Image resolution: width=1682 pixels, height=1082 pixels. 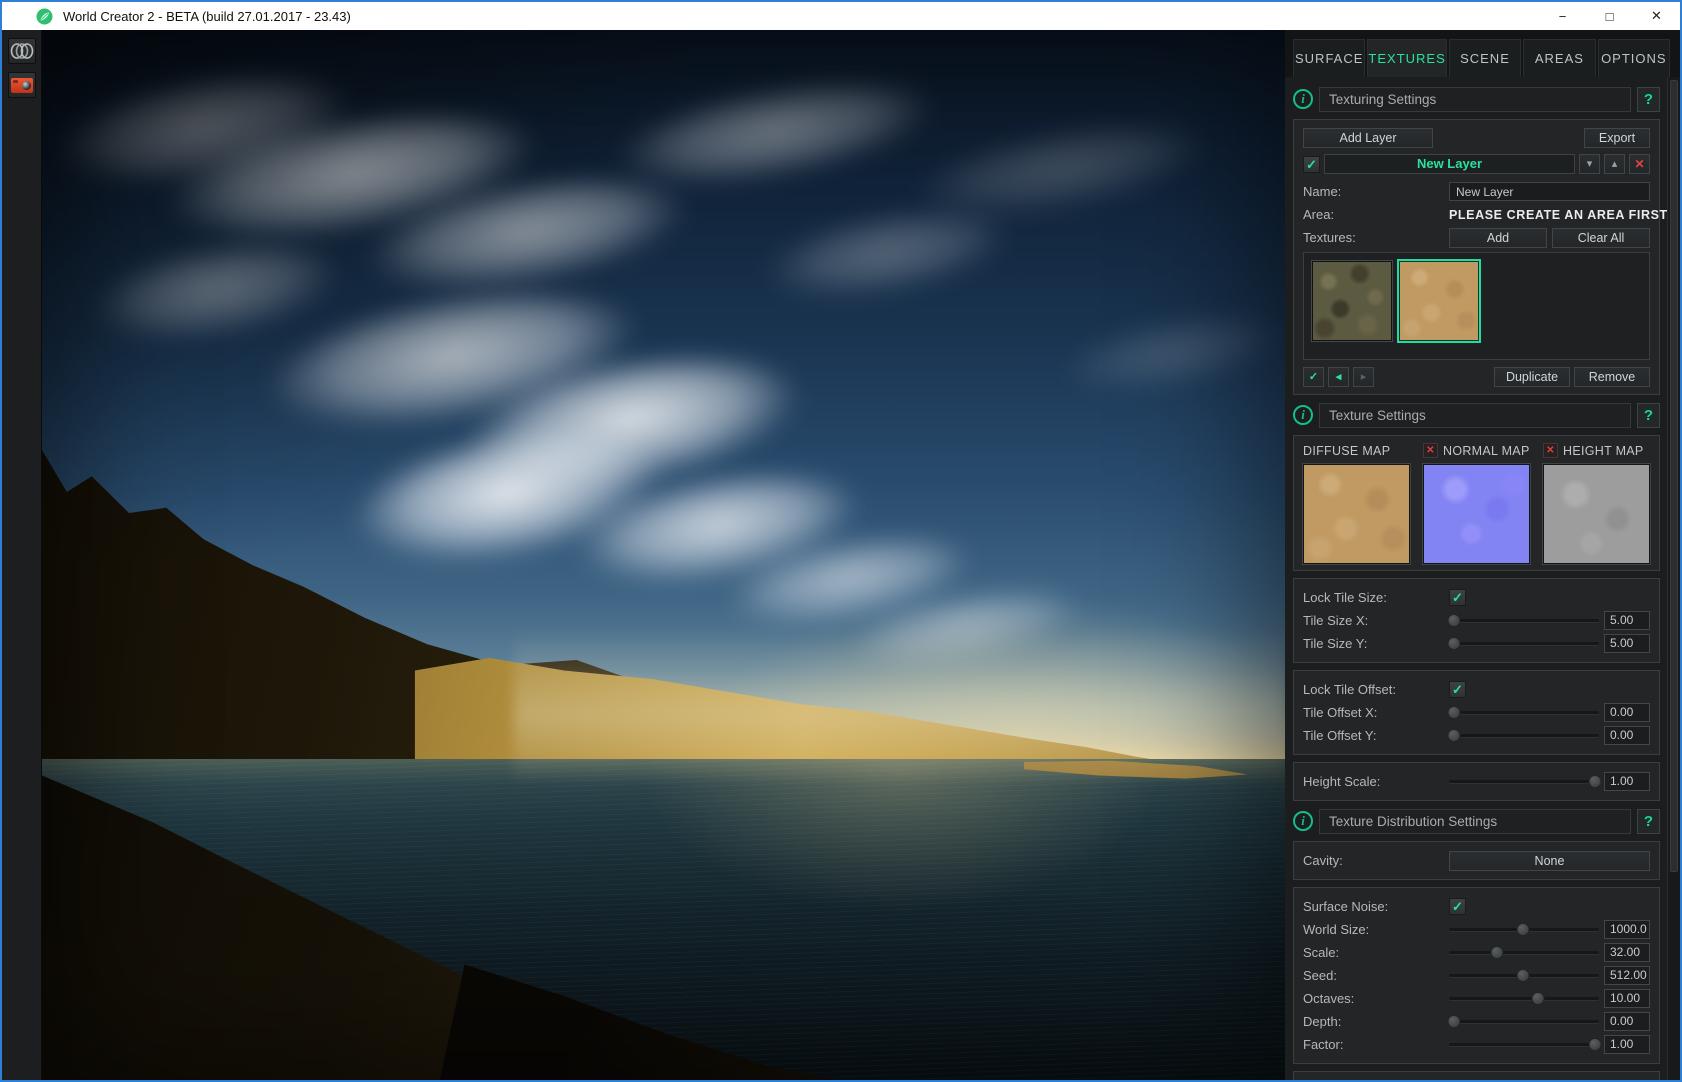 I want to click on layer-group: Add Layer Export ✓ New Layer ▾ ▴ ✕ Name:, so click(x=1480, y=257).